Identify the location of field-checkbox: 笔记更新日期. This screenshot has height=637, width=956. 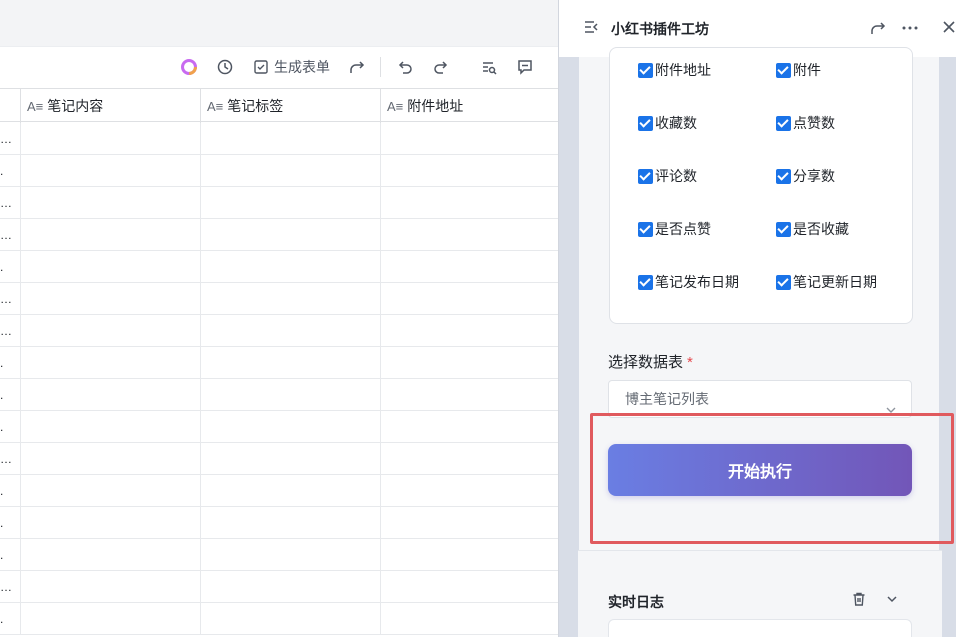
(826, 282).